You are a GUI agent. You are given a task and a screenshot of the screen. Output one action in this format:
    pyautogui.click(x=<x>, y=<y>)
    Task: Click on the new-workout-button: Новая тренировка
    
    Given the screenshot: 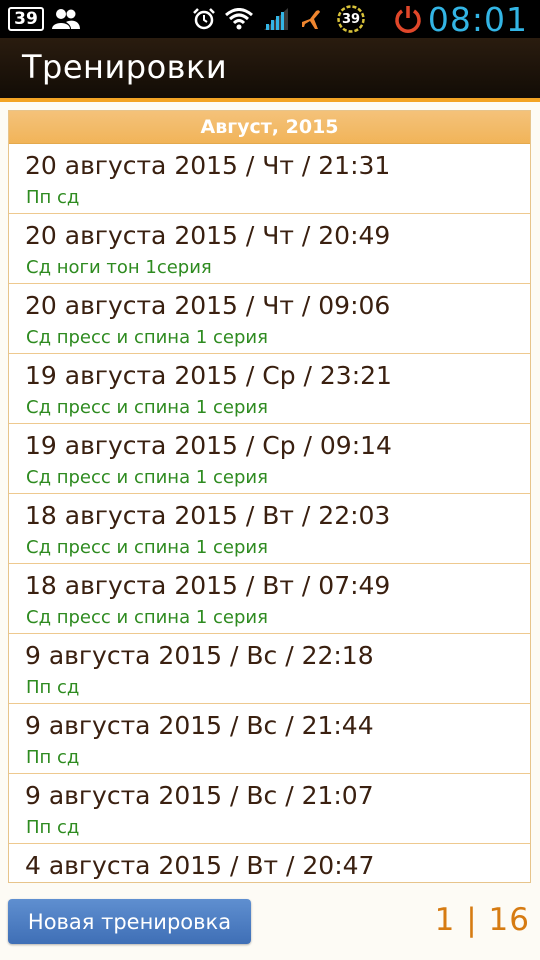 What is the action you would take?
    pyautogui.click(x=129, y=921)
    